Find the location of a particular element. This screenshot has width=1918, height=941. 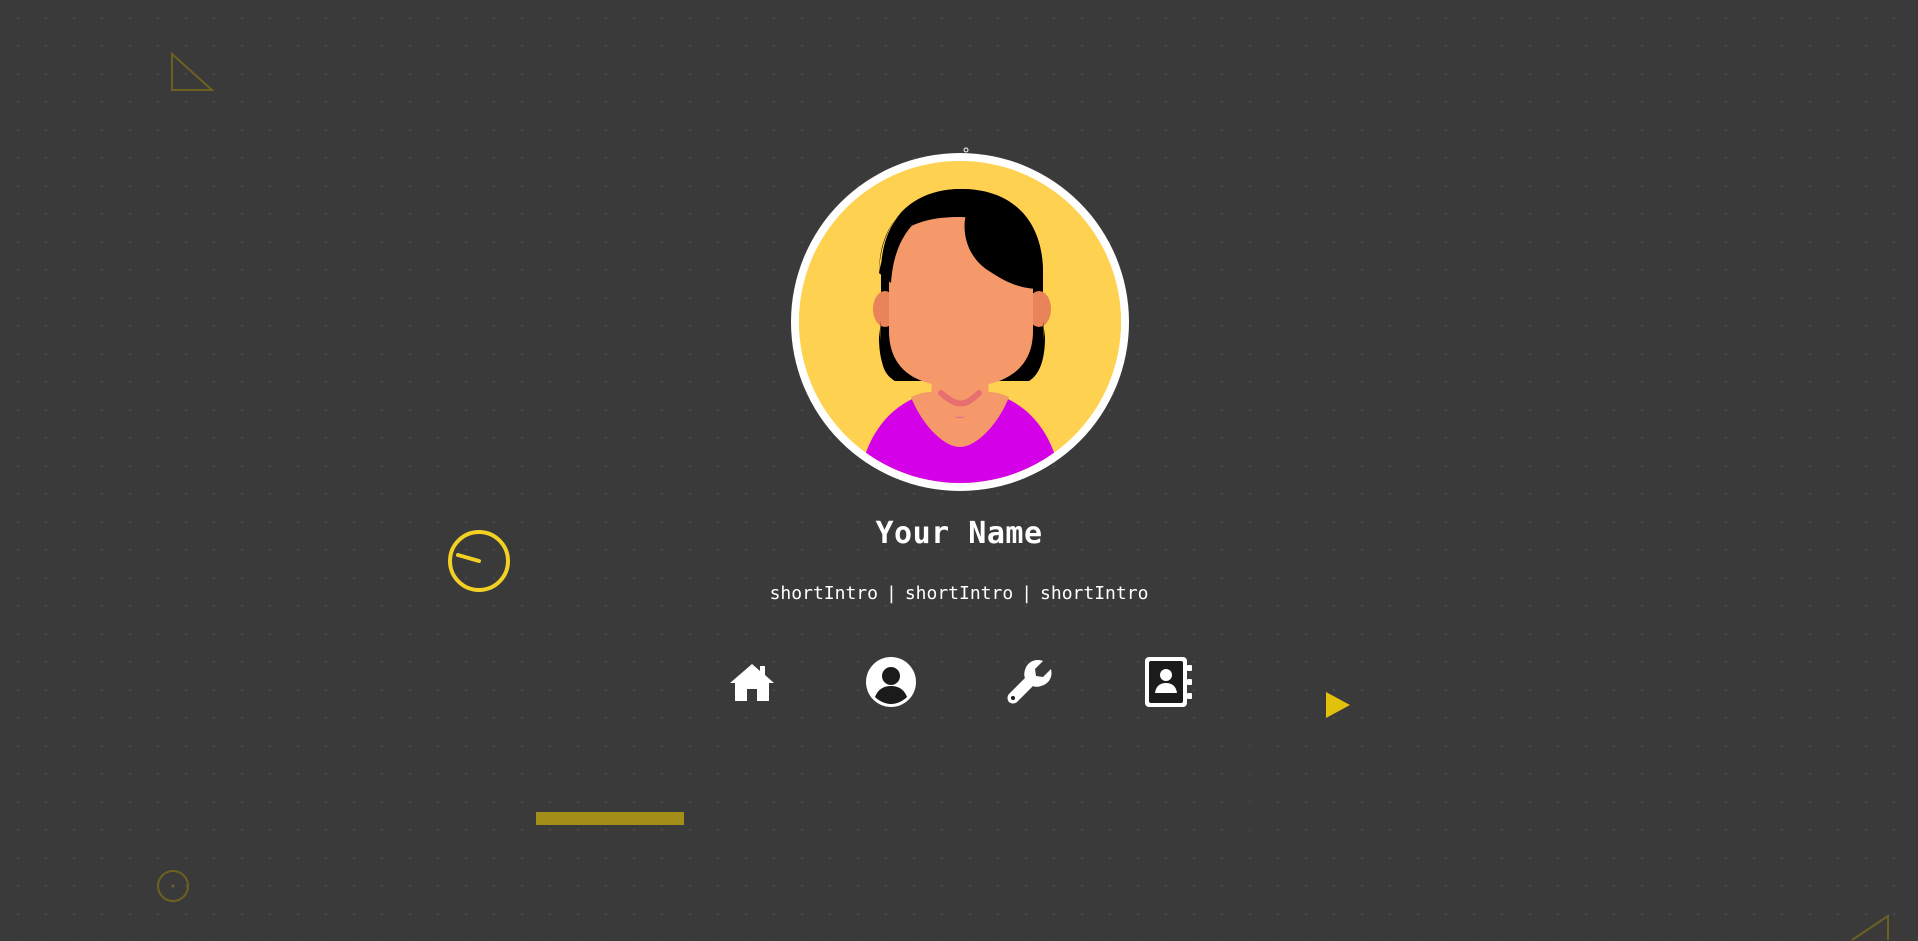

user-circle-icon is located at coordinates (891, 682).